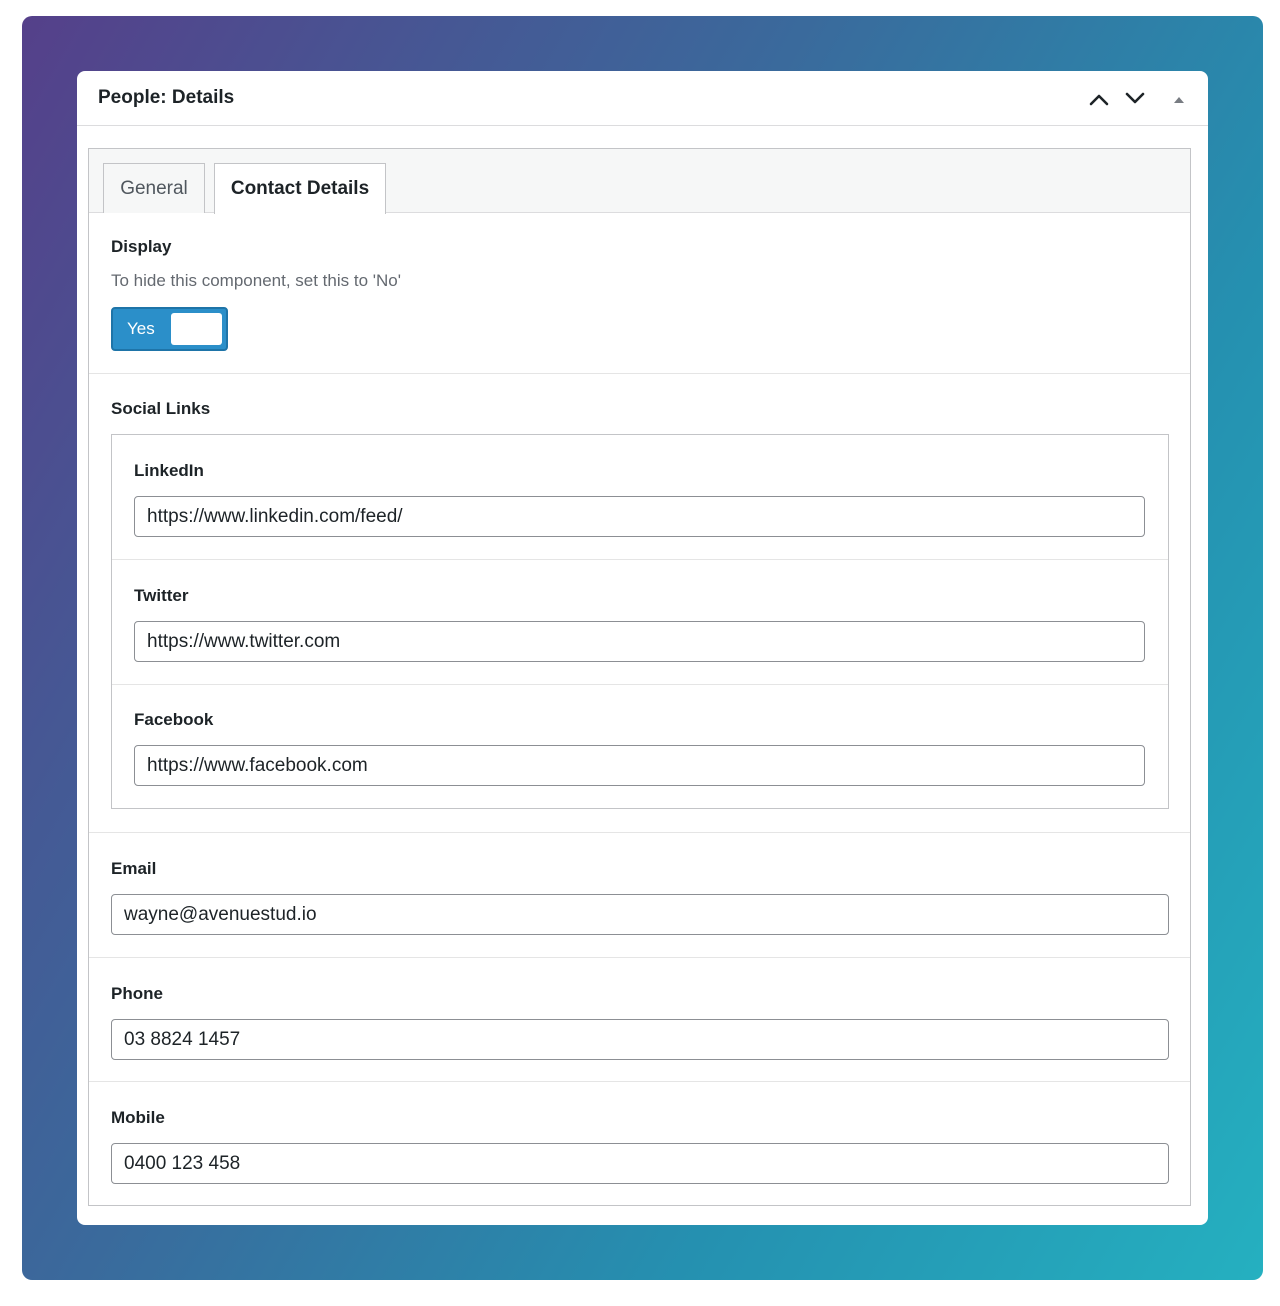 The image size is (1280, 1306). What do you see at coordinates (642, 98) in the screenshot?
I see `panel-header: People: Details` at bounding box center [642, 98].